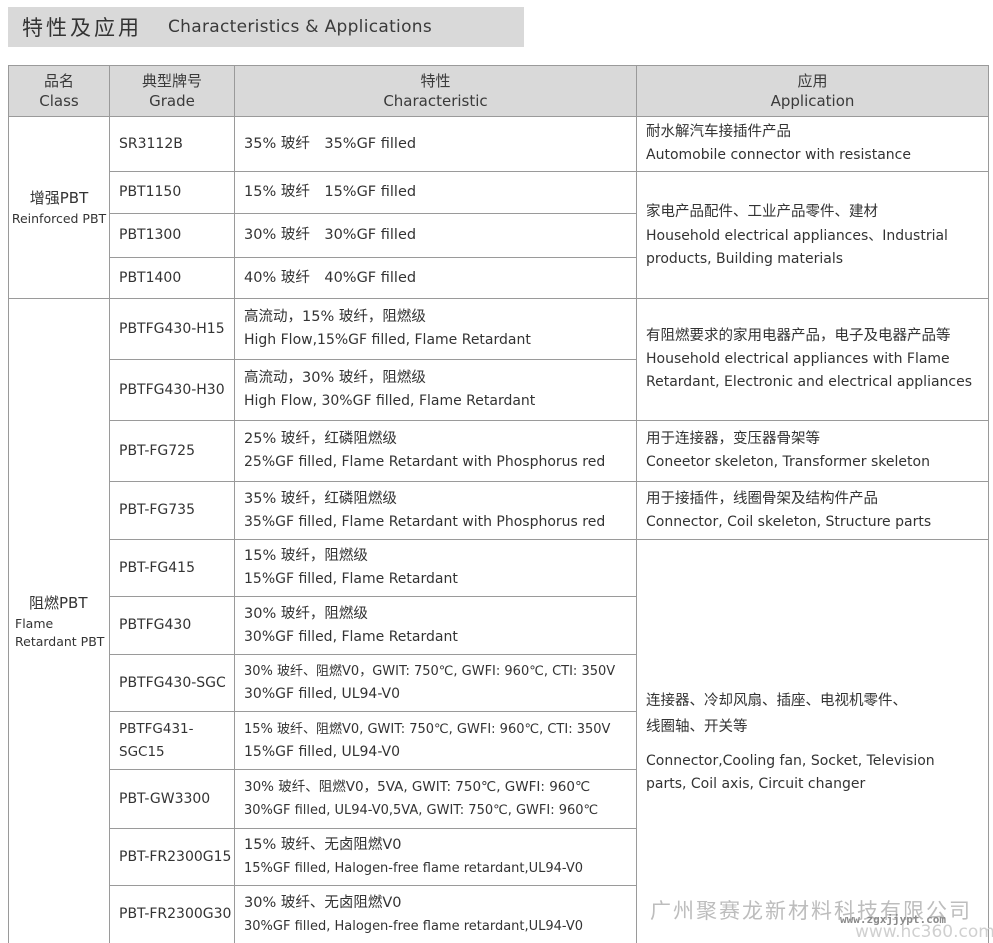 This screenshot has height=943, width=993. Describe the element at coordinates (172, 683) in the screenshot. I see `grade-cell: PBTFG430-SGC` at that location.